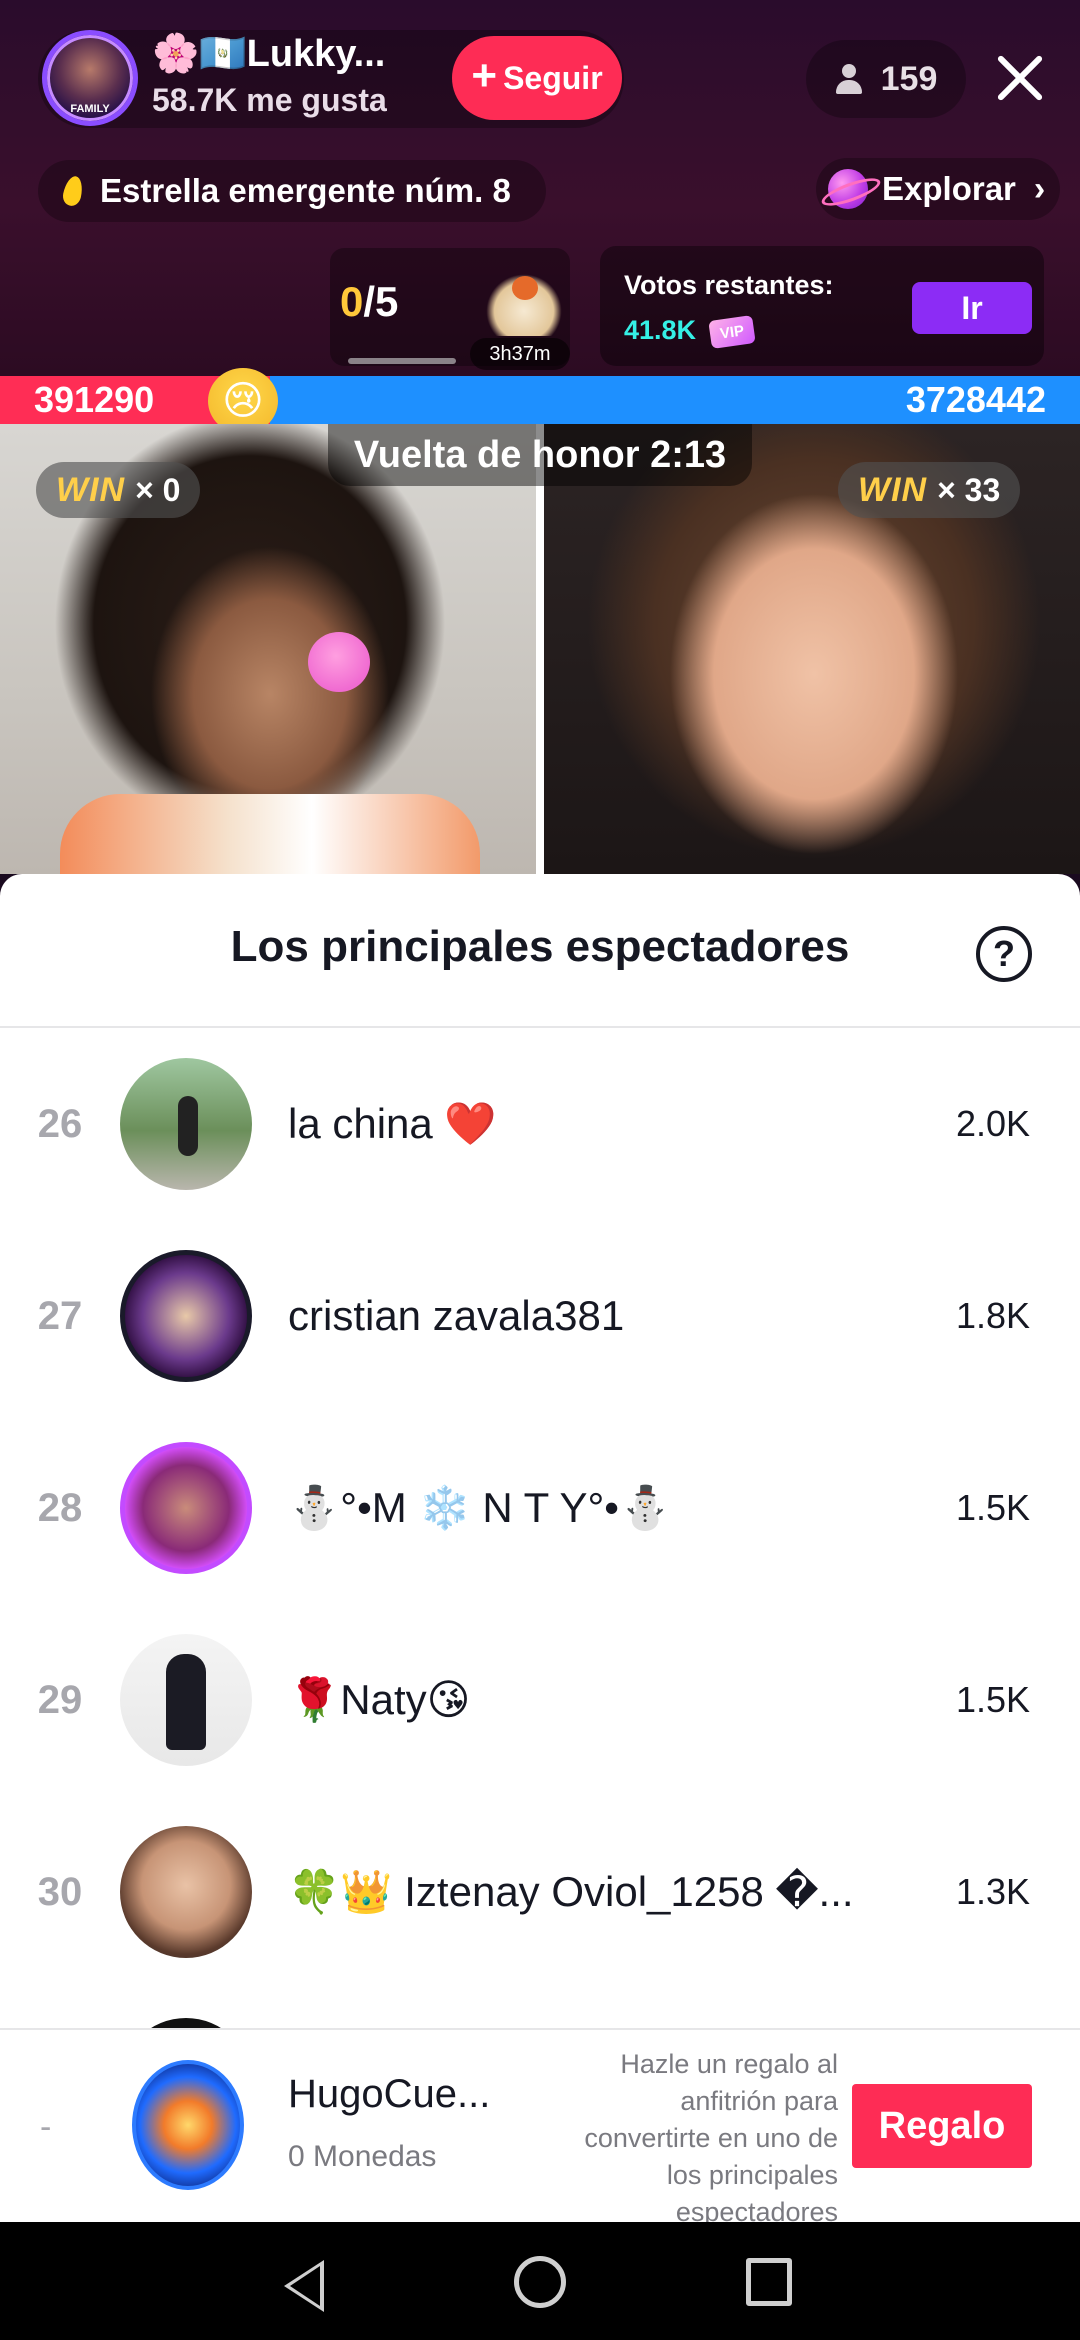  I want to click on help-icon: ?, so click(1004, 954).